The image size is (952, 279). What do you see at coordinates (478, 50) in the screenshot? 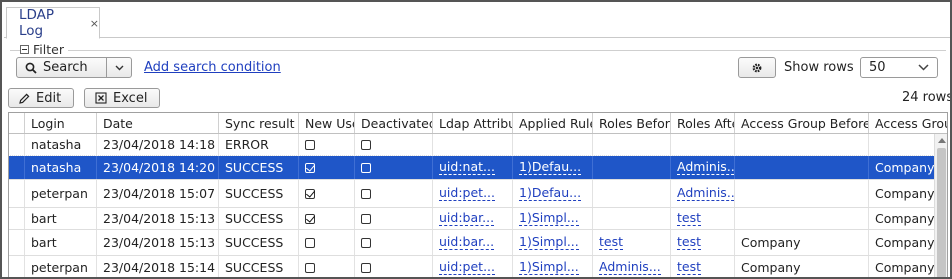
I see `filter-divider` at bounding box center [478, 50].